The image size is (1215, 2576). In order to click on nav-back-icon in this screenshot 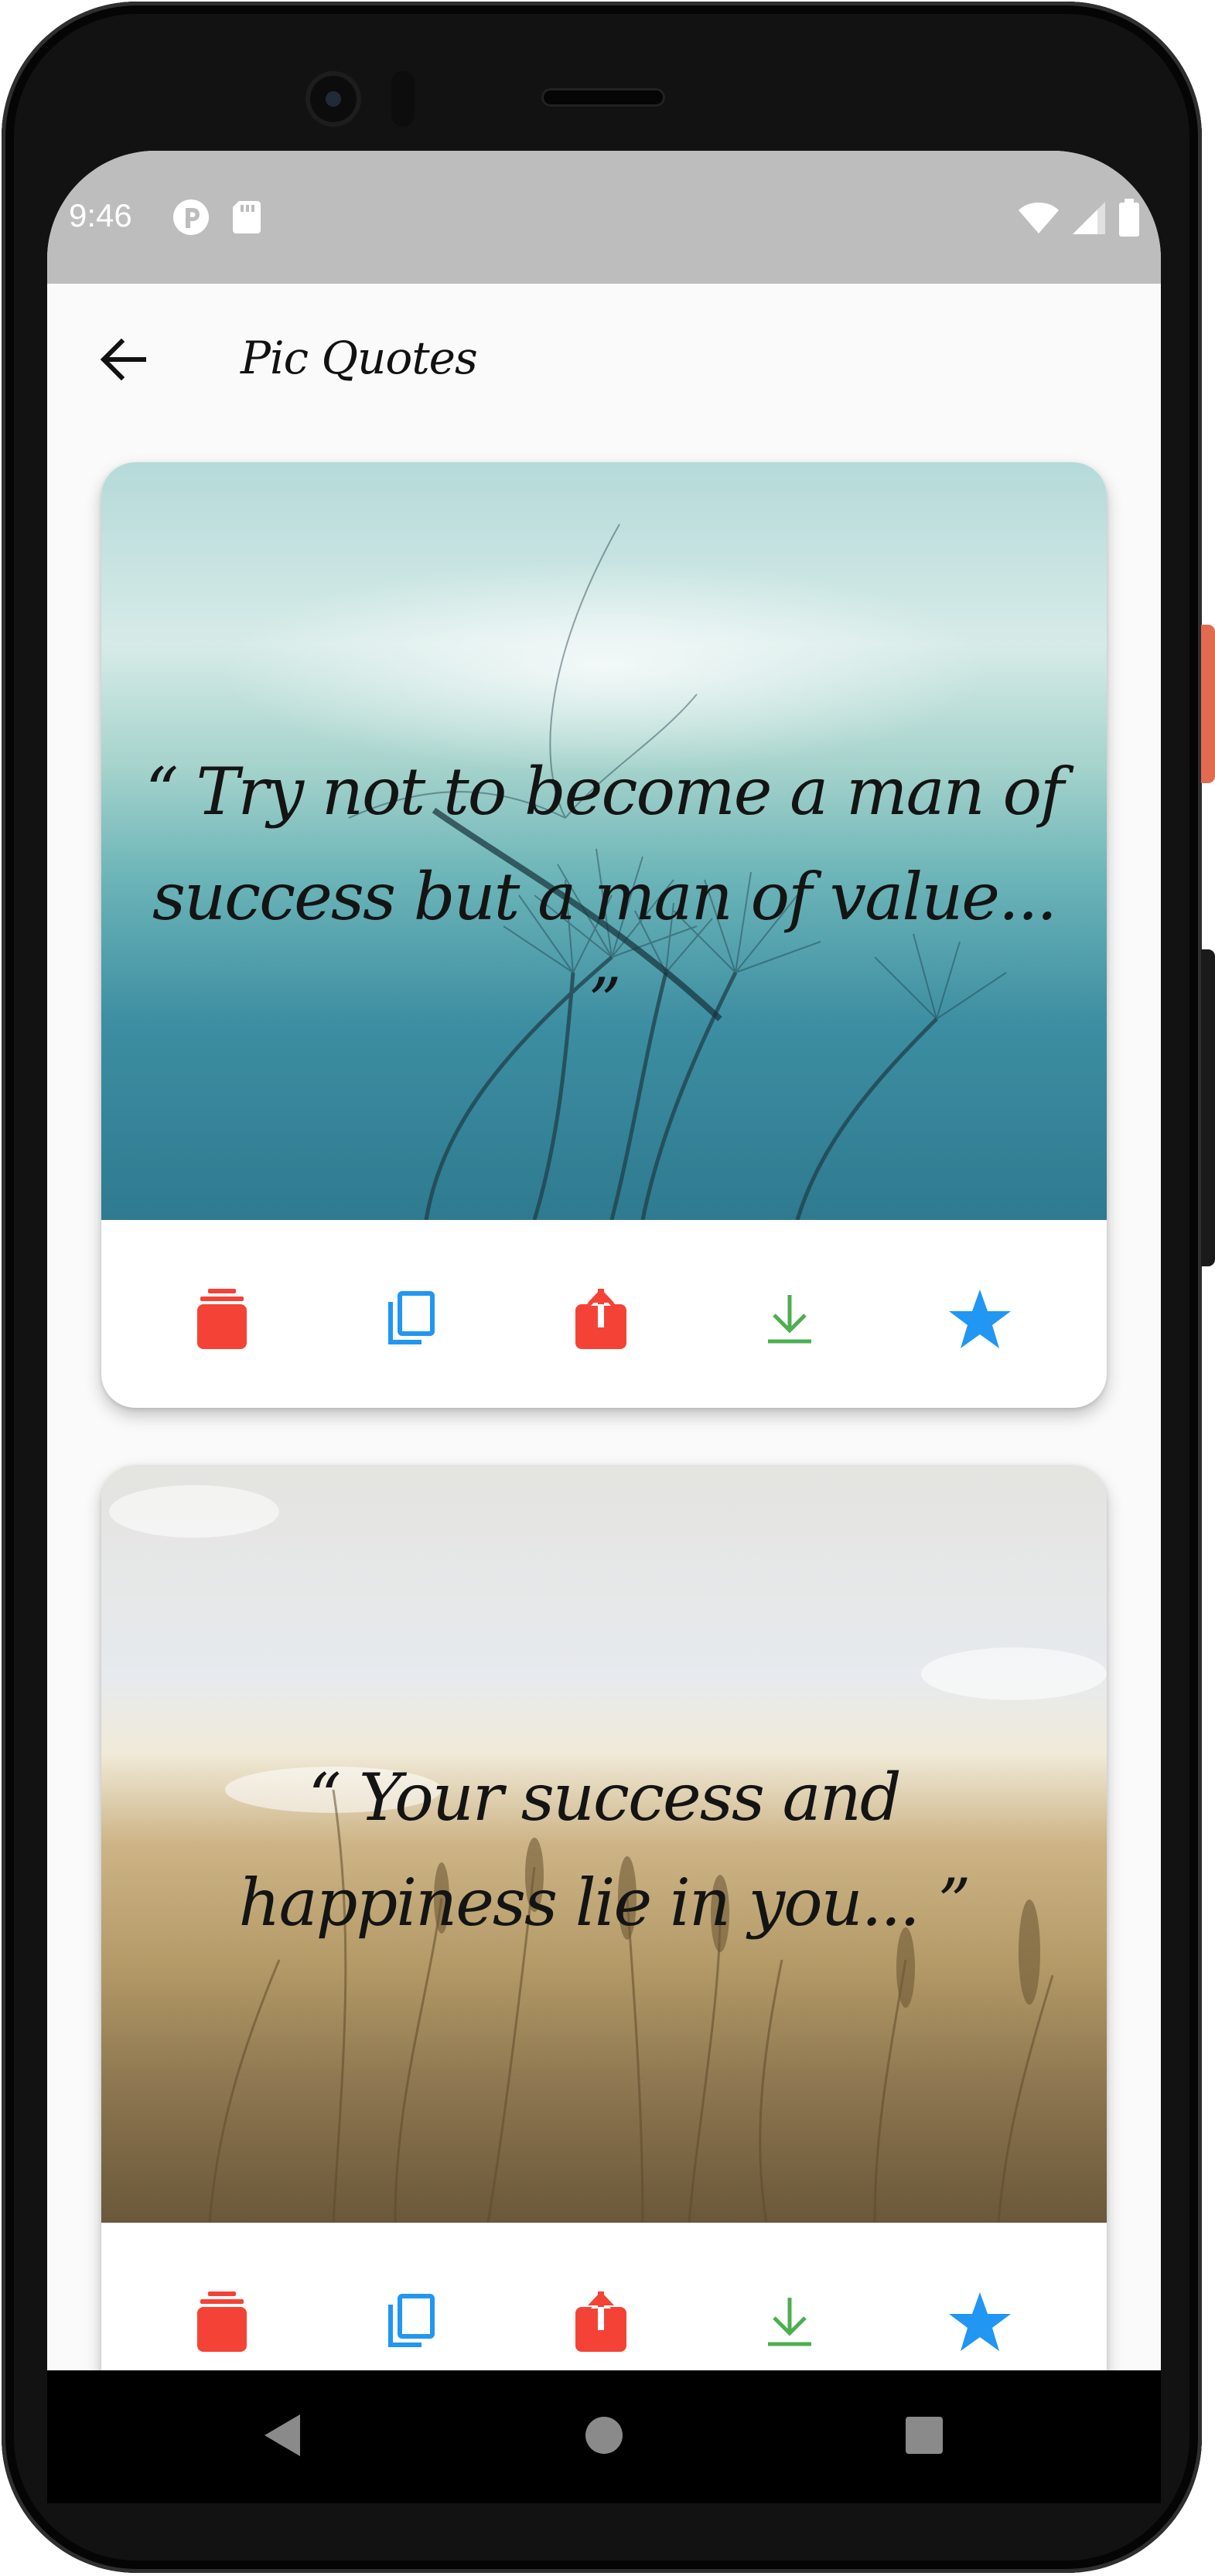, I will do `click(282, 2437)`.